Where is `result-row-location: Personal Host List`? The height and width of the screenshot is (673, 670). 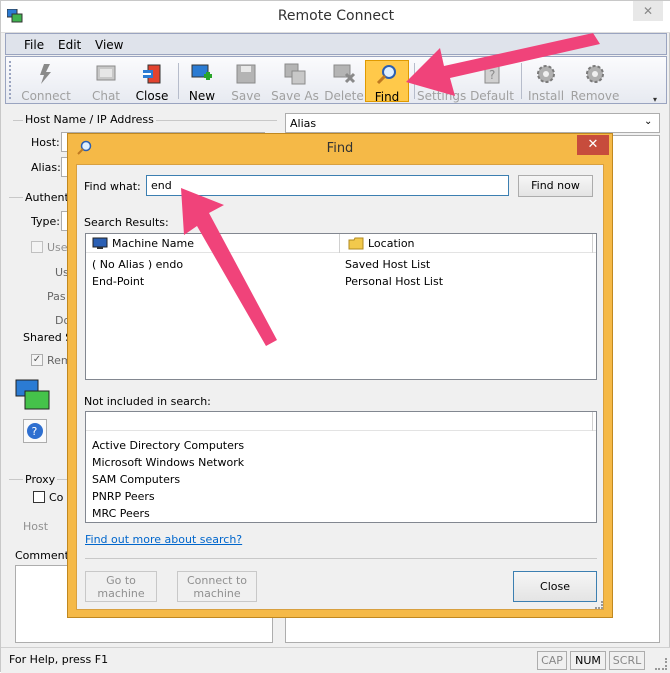
result-row-location: Personal Host List is located at coordinates (394, 281).